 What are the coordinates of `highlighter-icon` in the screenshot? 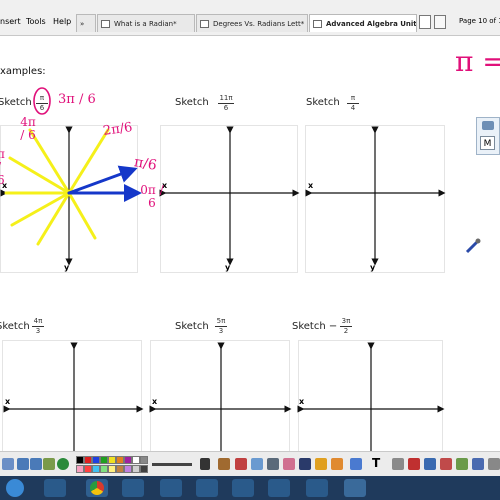 It's located at (273, 464).